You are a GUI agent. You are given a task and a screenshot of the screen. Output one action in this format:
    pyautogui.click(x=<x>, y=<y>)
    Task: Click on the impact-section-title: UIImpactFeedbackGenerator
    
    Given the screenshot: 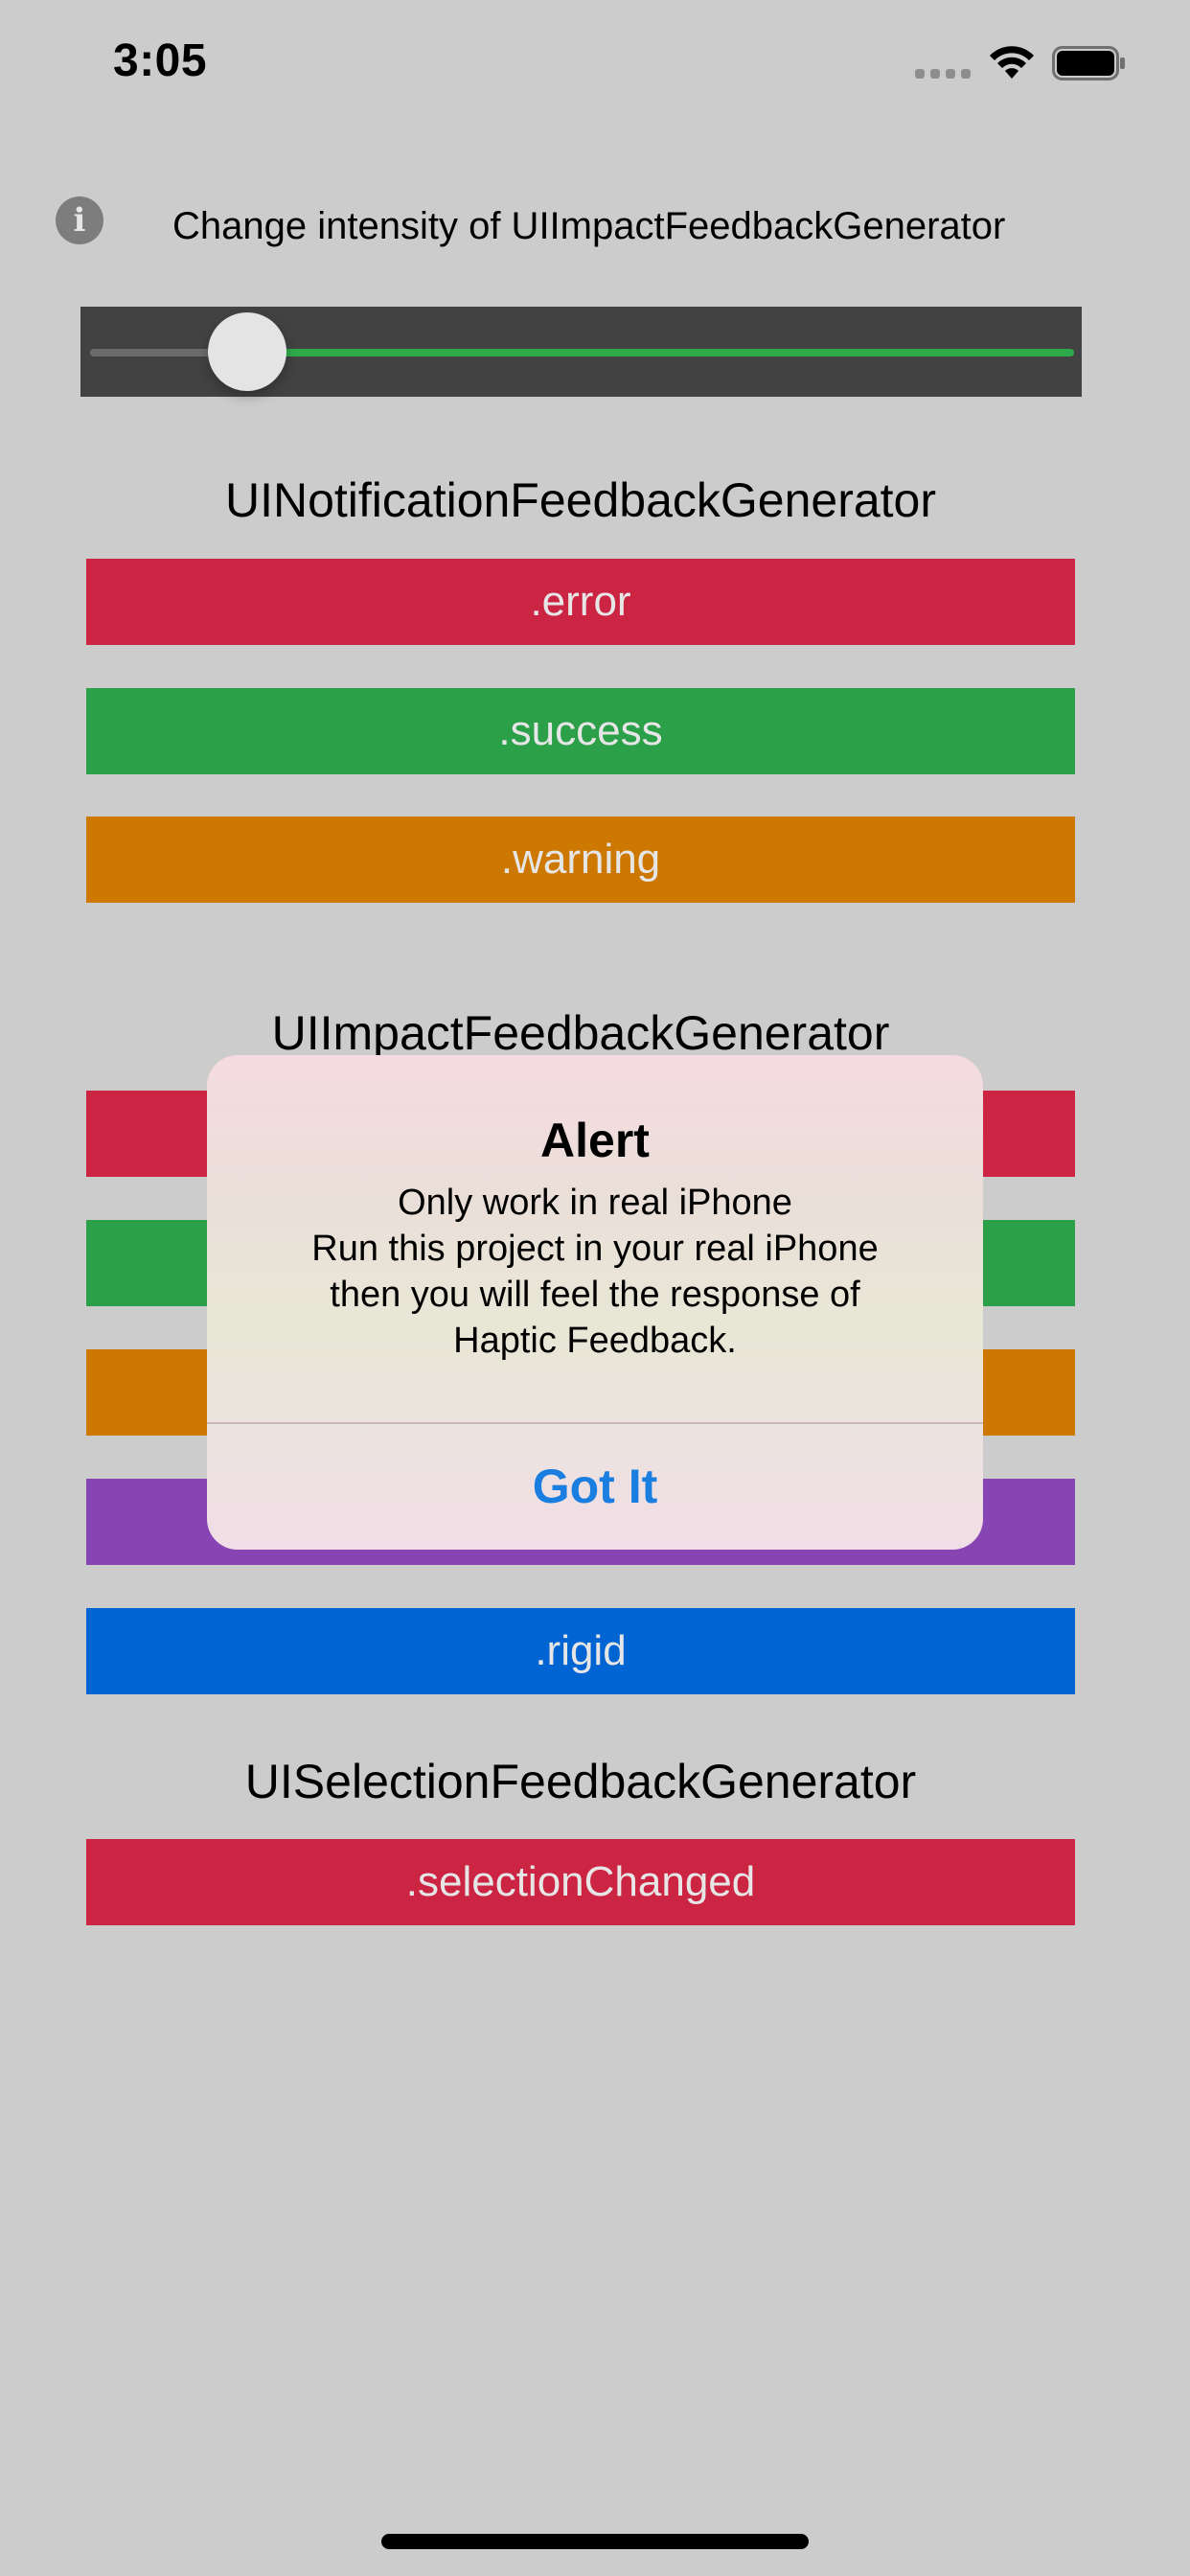 What is the action you would take?
    pyautogui.click(x=580, y=1033)
    